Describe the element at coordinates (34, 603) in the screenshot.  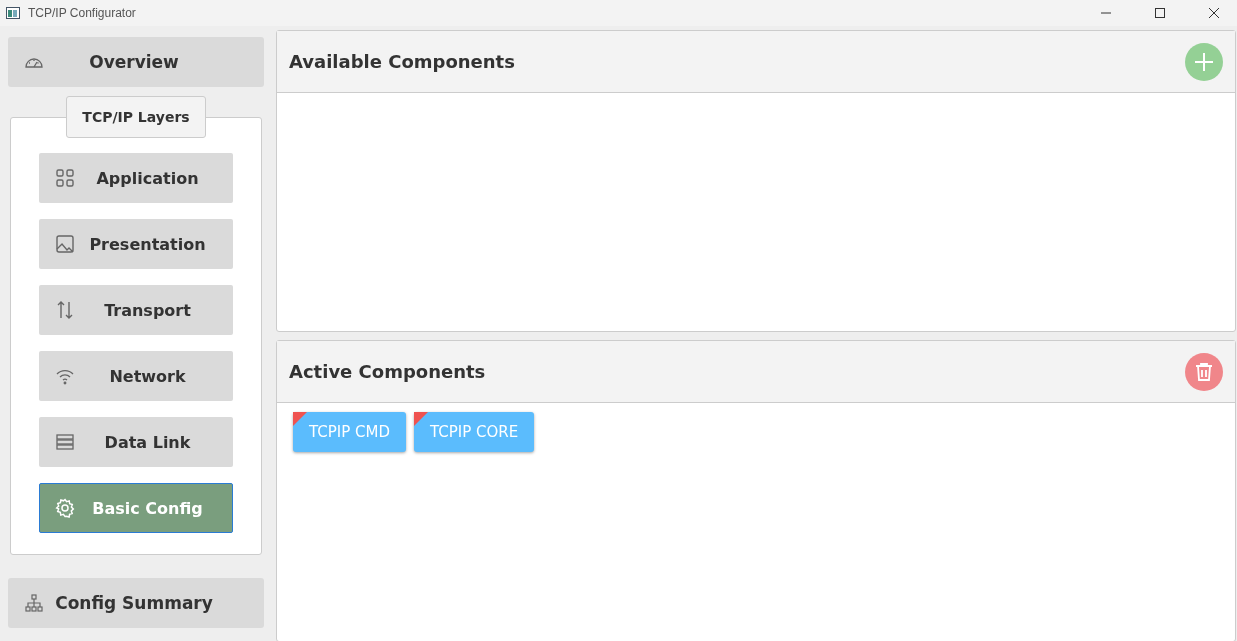
I see `hierarchy-icon` at that location.